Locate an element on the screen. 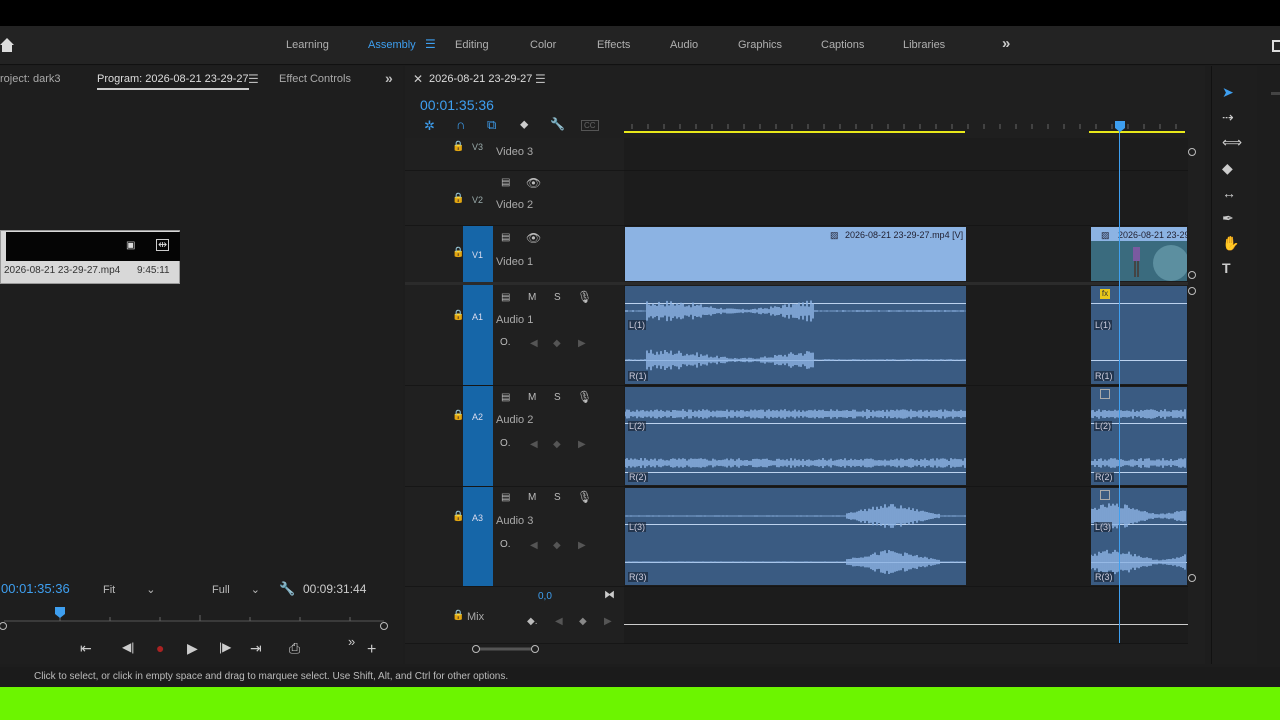 Image resolution: width=1280 pixels, height=720 pixels. fit-dropdown: Fit ⌄ is located at coordinates (129, 589).